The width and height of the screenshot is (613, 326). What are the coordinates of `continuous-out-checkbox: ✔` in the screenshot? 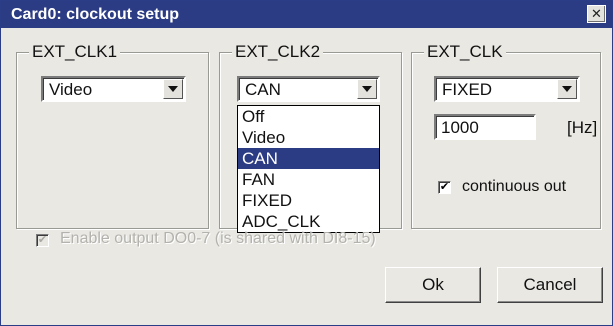 It's located at (444, 187).